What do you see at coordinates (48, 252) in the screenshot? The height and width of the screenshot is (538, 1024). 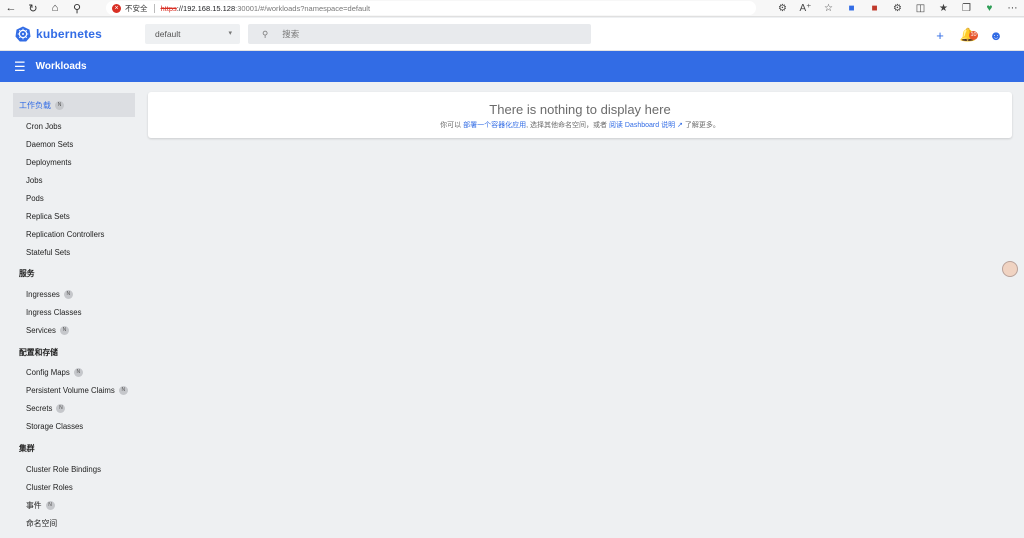 I see `sidebar-item-stateful-sets: Stateful Sets` at bounding box center [48, 252].